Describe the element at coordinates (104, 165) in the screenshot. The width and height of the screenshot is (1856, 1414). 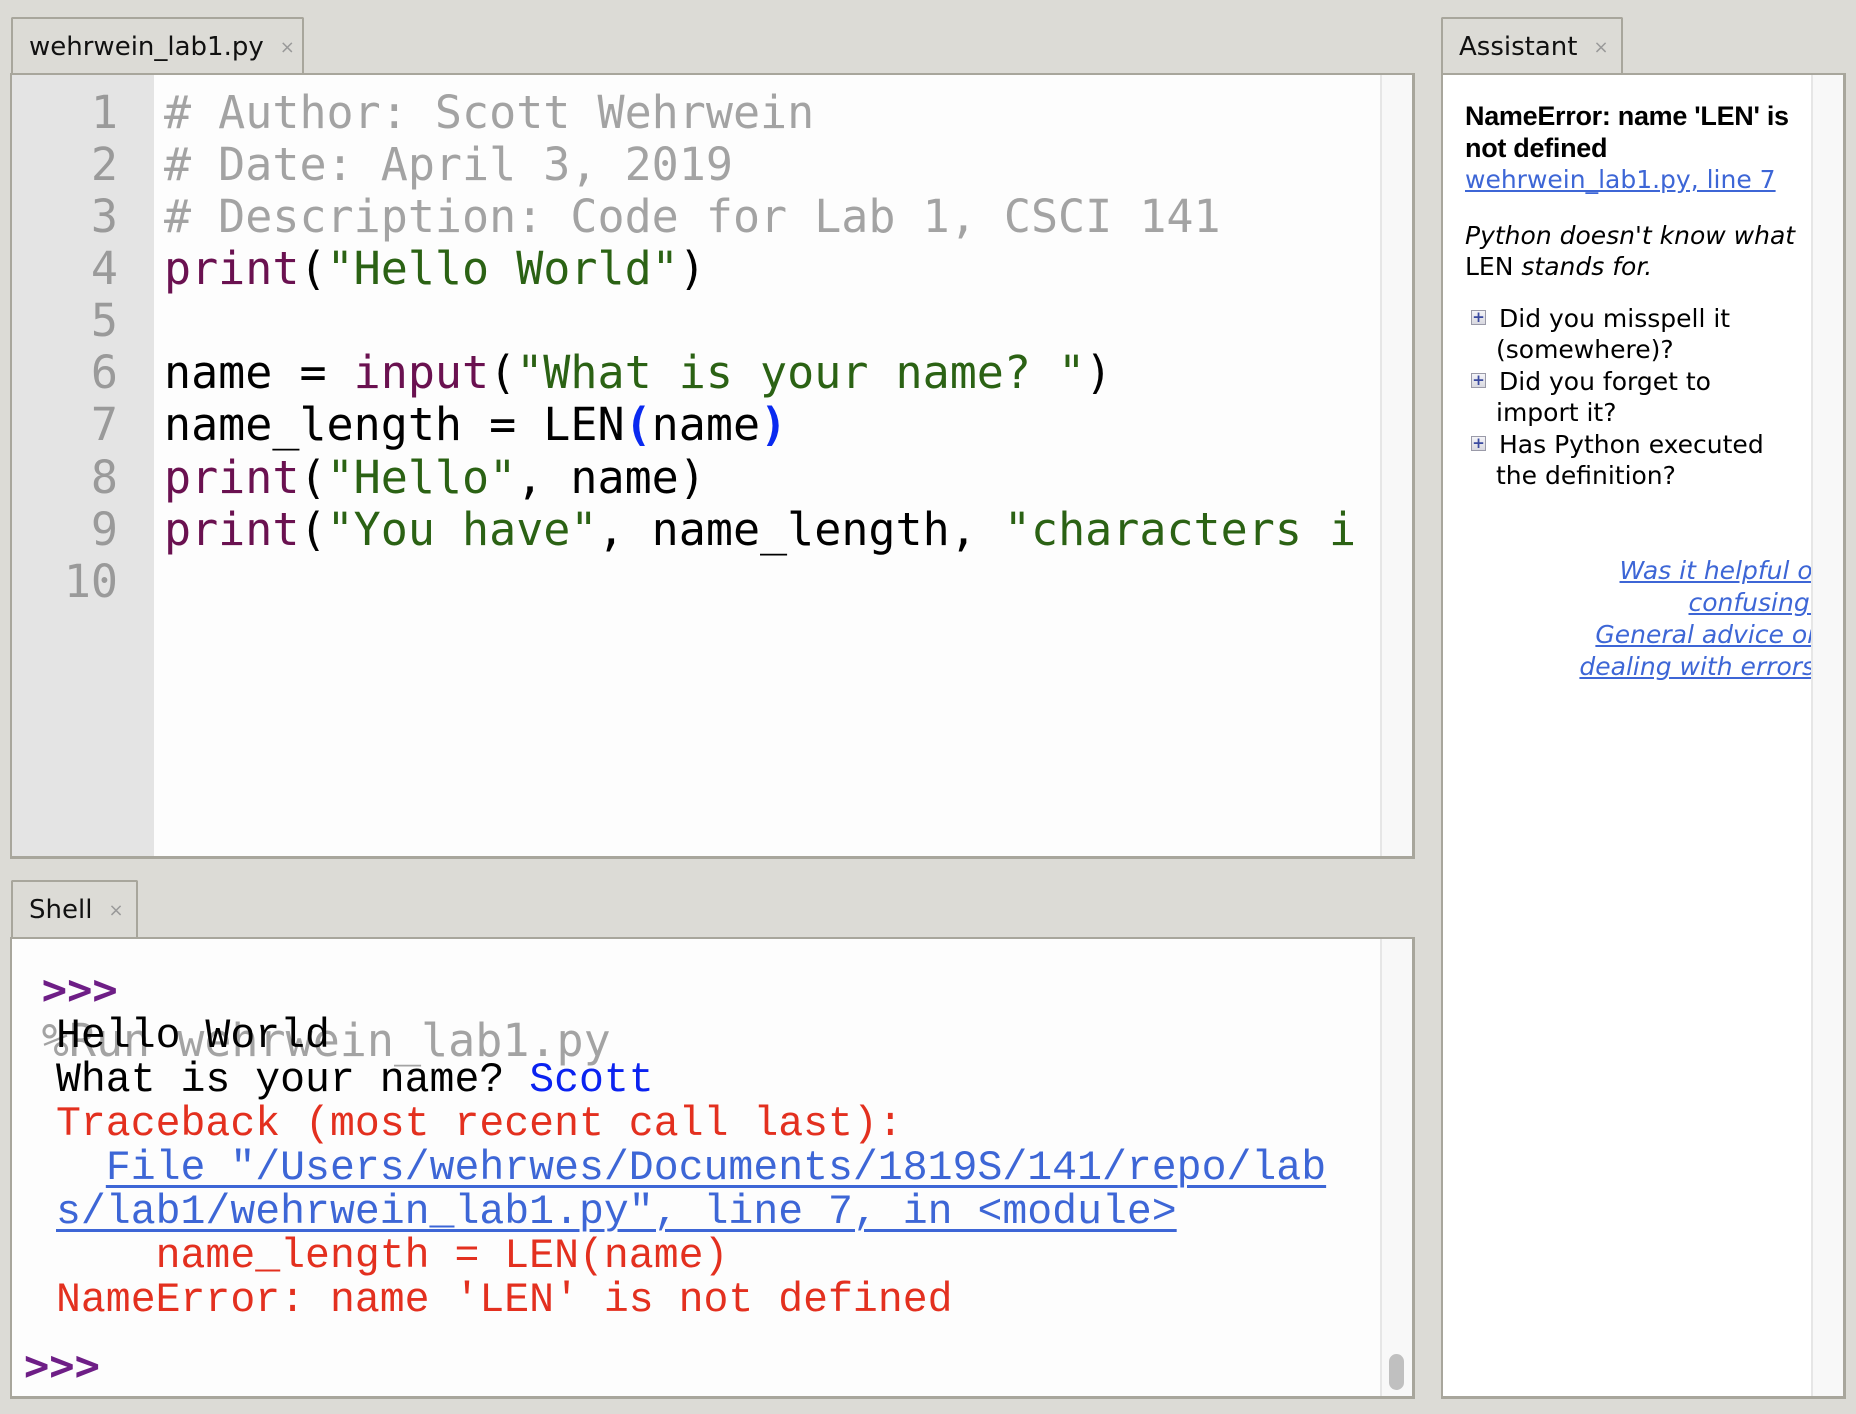
I see `line-number: 2` at that location.